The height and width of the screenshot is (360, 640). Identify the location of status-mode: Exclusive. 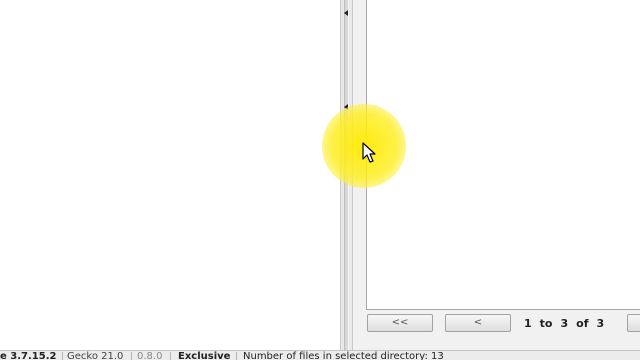
(204, 355).